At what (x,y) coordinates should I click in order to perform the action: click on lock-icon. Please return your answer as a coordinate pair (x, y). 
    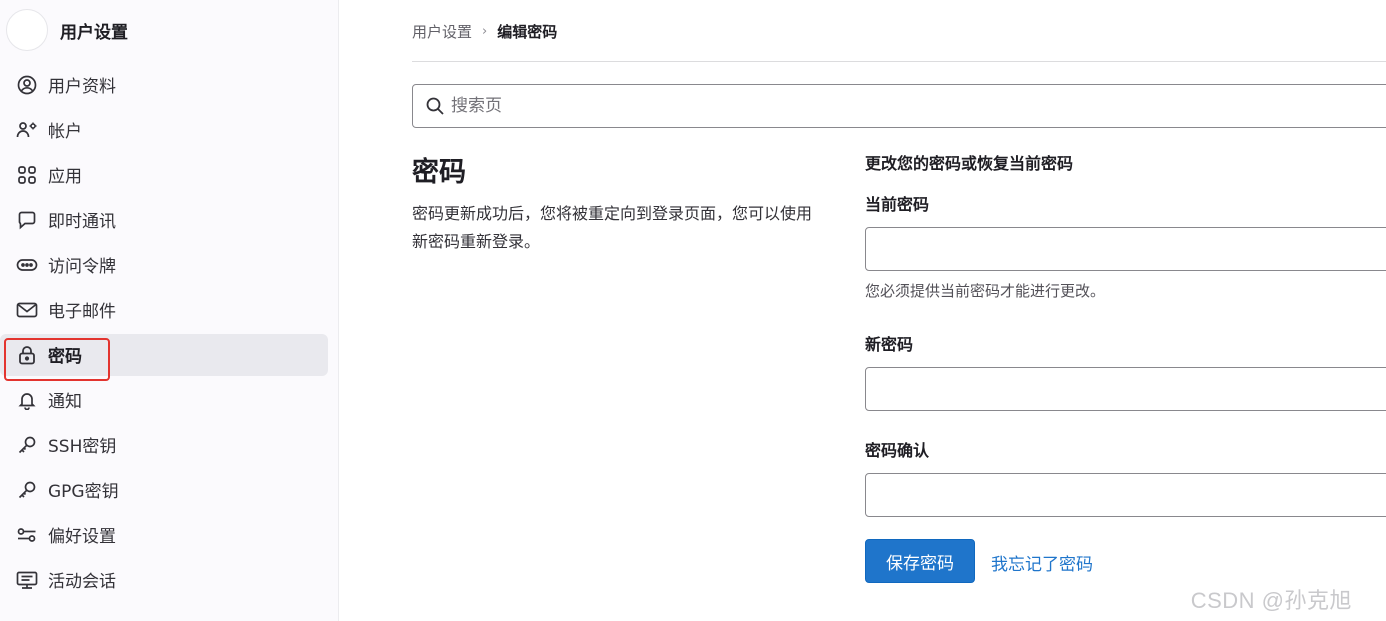
    Looking at the image, I should click on (27, 355).